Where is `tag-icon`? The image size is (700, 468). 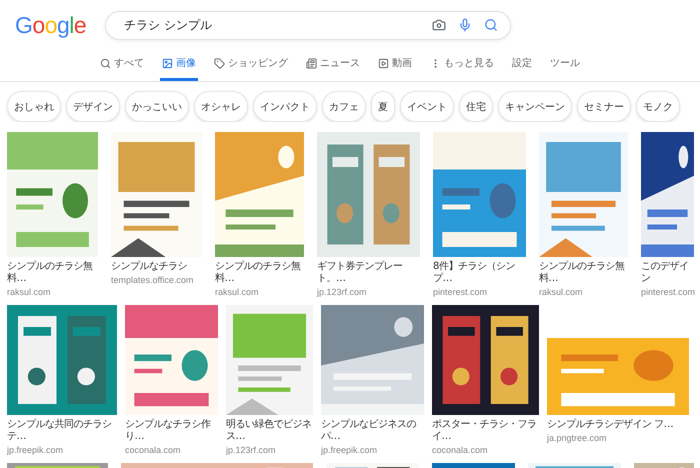
tag-icon is located at coordinates (219, 63).